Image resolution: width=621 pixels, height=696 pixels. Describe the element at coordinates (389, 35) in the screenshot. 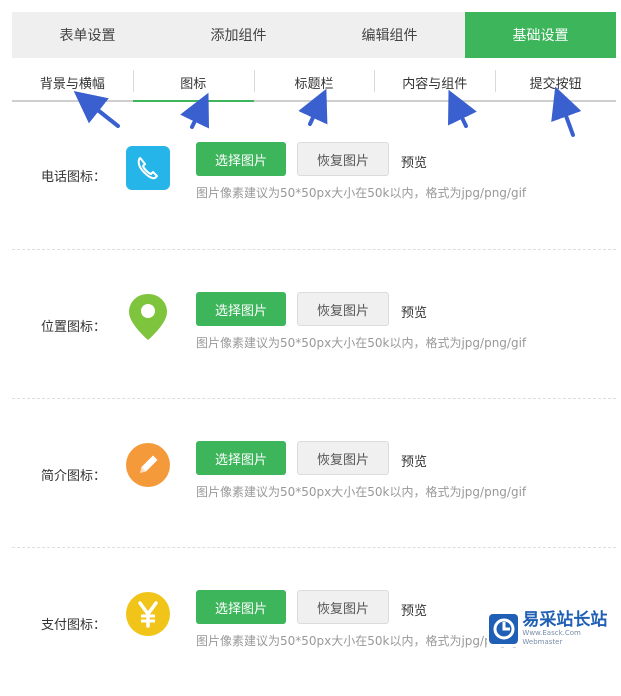

I see `tab-edit-component: 编辑组件` at that location.